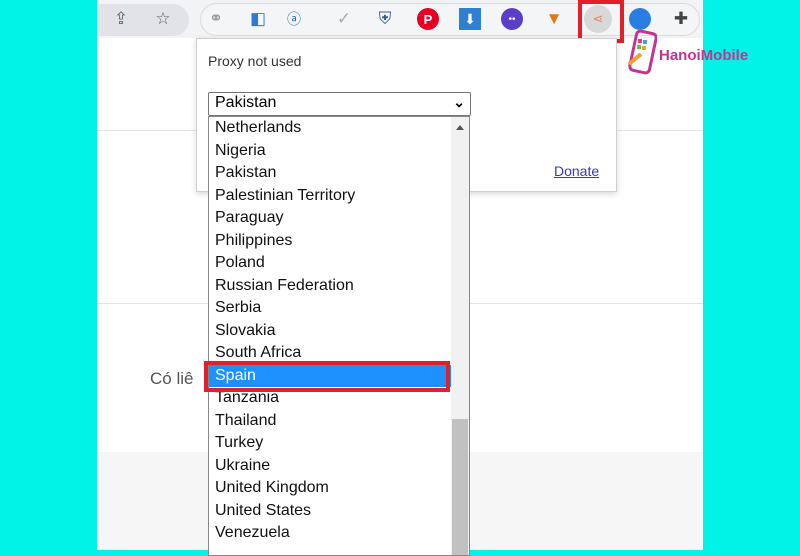 Image resolution: width=800 pixels, height=556 pixels. What do you see at coordinates (330, 511) in the screenshot?
I see `country-option: United States` at bounding box center [330, 511].